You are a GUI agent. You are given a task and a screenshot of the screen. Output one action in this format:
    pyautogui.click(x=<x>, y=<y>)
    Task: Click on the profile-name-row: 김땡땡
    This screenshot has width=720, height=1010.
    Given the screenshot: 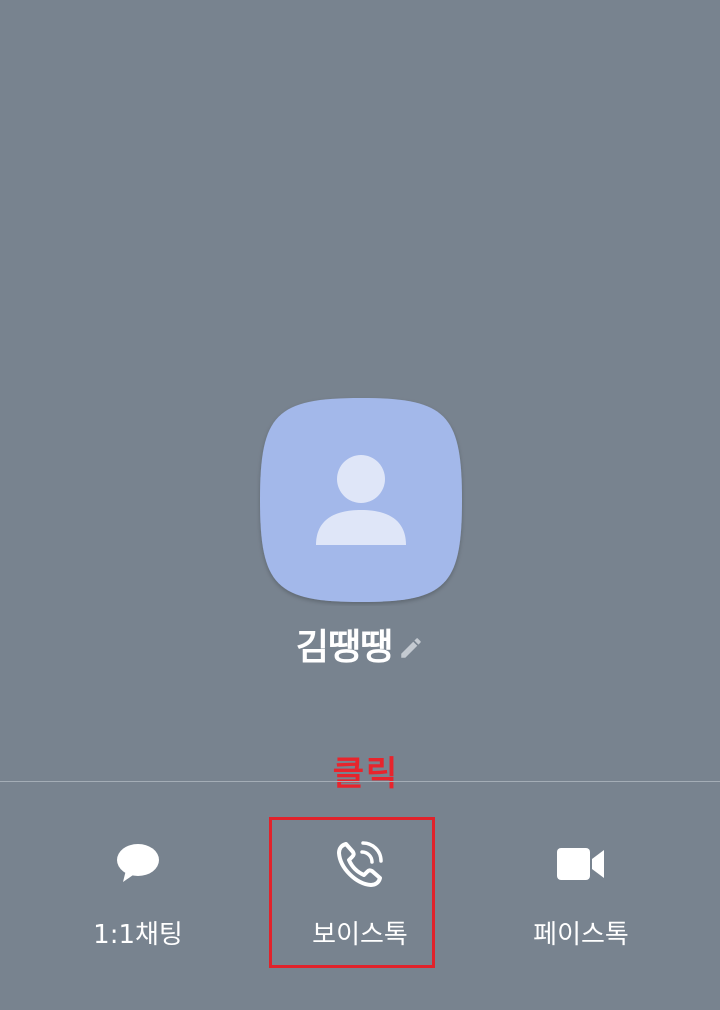 What is the action you would take?
    pyautogui.click(x=360, y=648)
    